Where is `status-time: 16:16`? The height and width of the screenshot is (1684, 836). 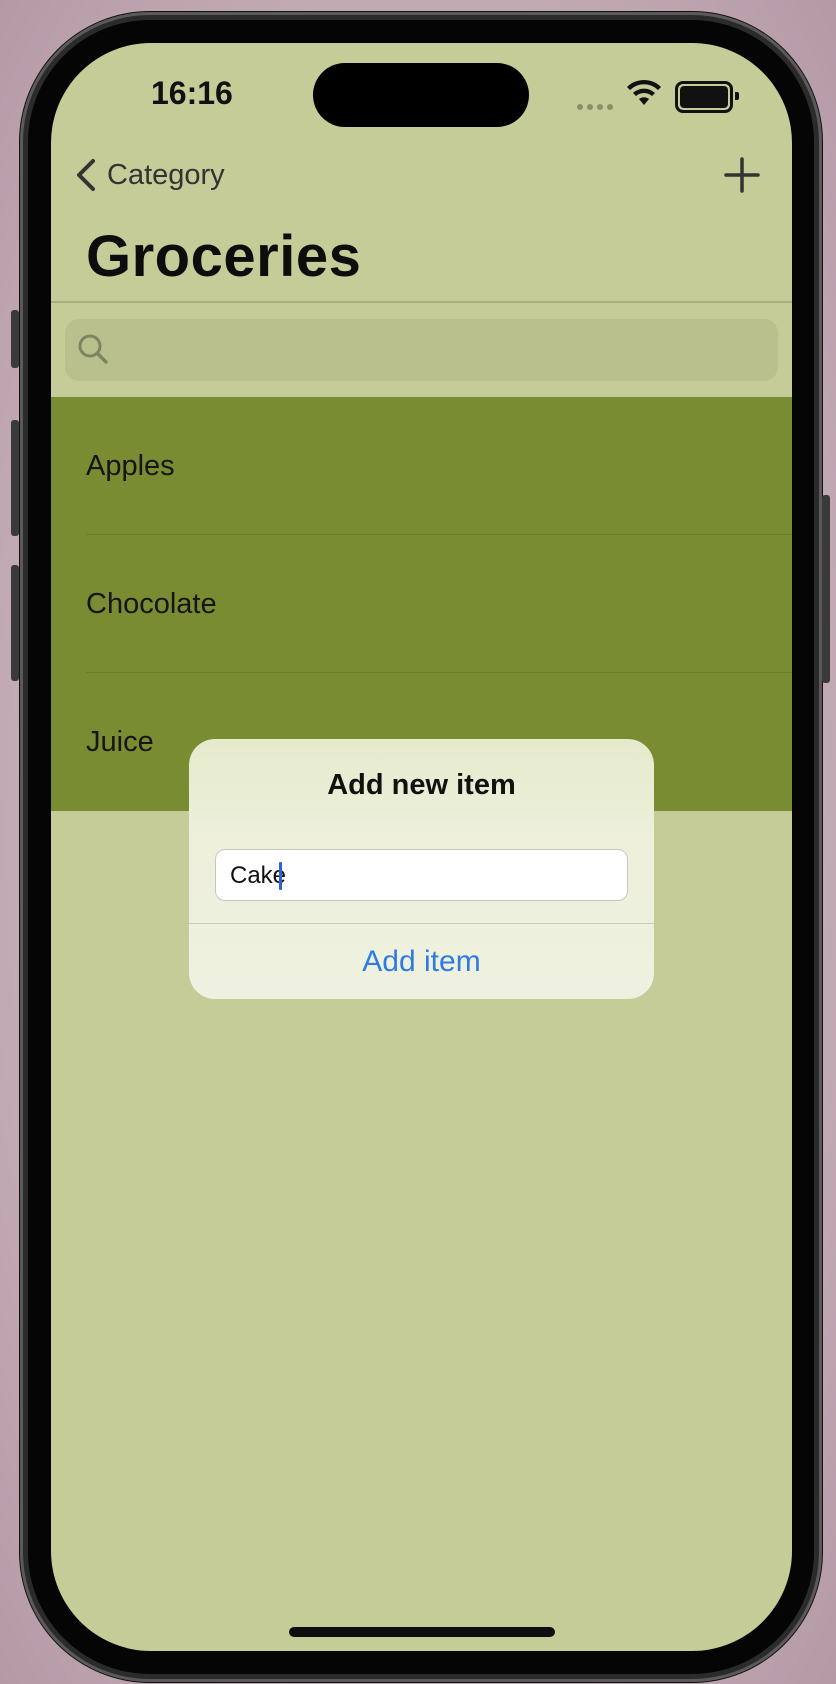 status-time: 16:16 is located at coordinates (192, 93).